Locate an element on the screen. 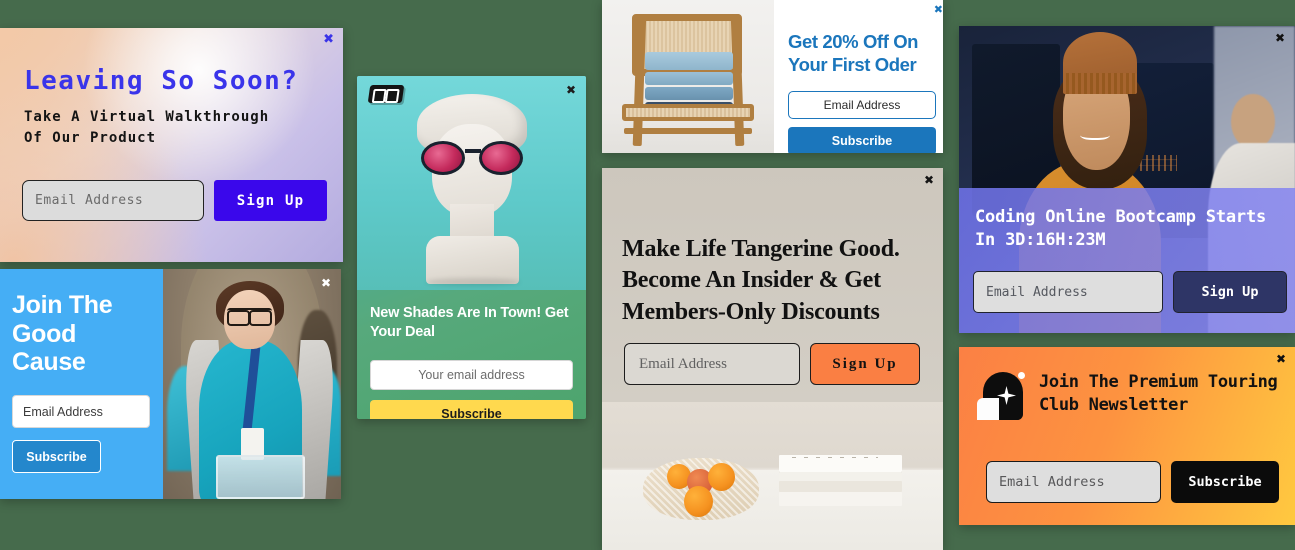 Image resolution: width=1295 pixels, height=550 pixels. popup-join-the-good-cause: Join The Good Cause Subscribe ✖ is located at coordinates (170, 384).